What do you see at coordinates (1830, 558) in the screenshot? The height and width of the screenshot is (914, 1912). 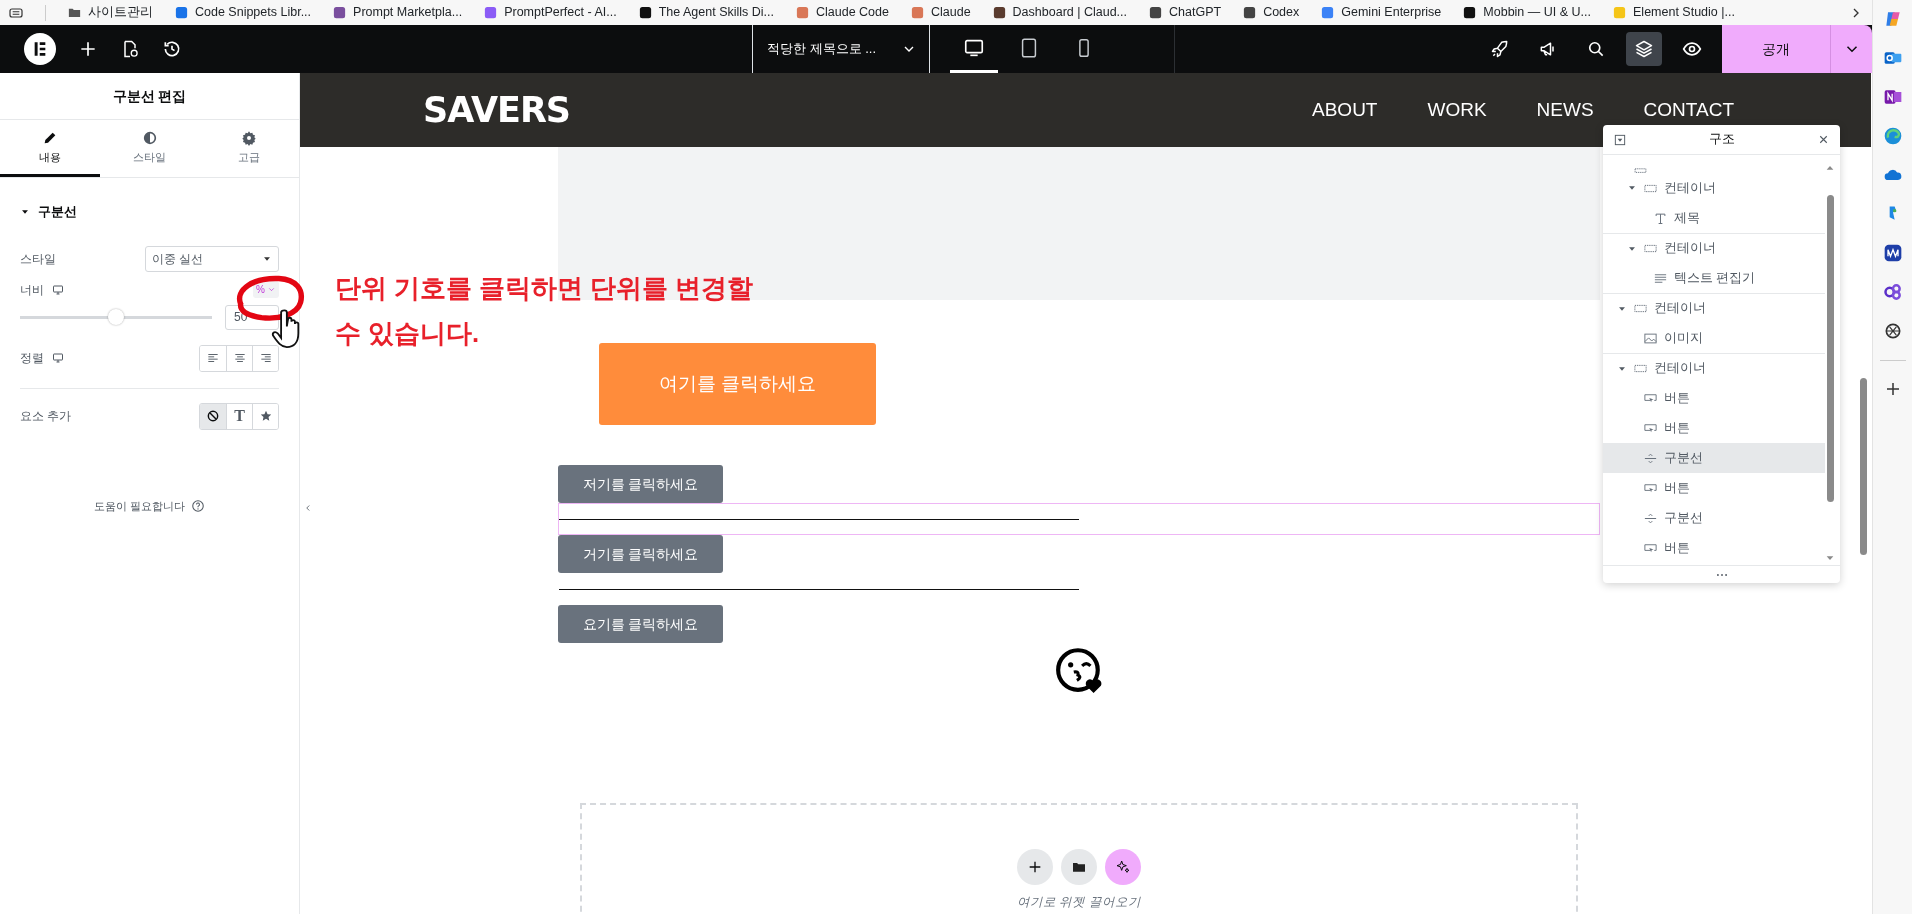 I see `scroll-down-icon` at bounding box center [1830, 558].